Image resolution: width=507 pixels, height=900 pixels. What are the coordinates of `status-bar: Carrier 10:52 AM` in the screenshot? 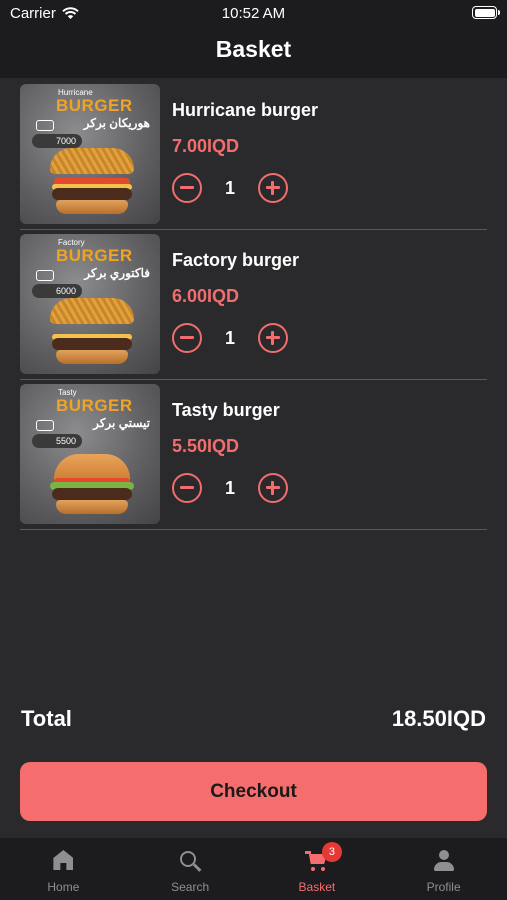 It's located at (253, 14).